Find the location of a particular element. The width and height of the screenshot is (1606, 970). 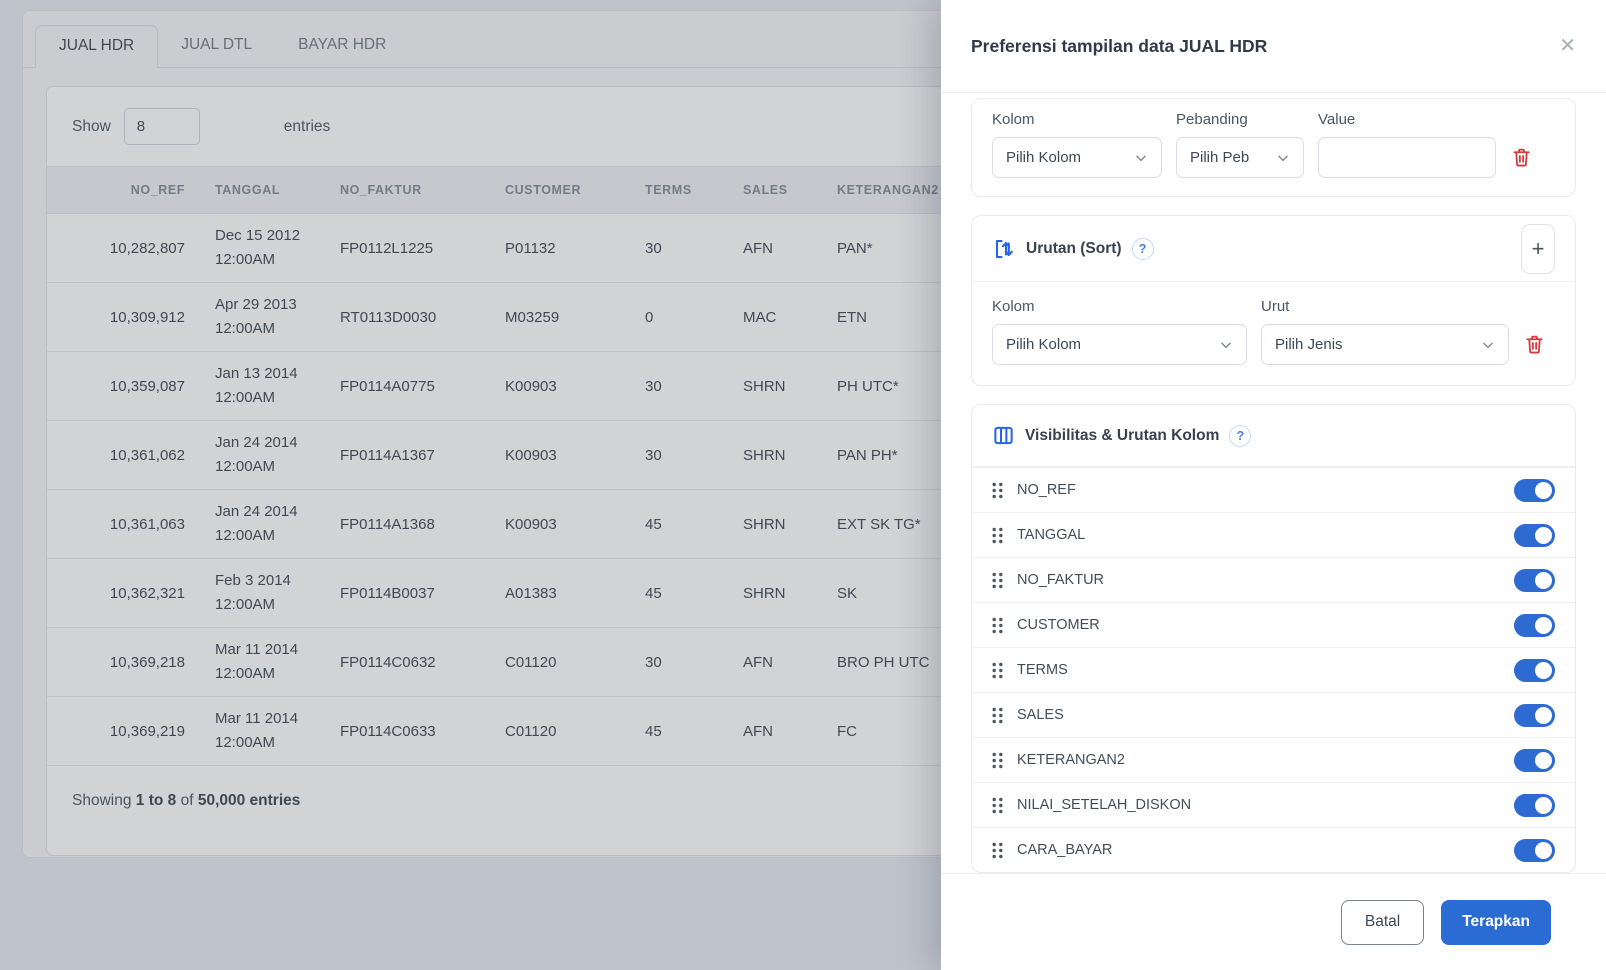

apply-button: Terapkan is located at coordinates (1496, 922).